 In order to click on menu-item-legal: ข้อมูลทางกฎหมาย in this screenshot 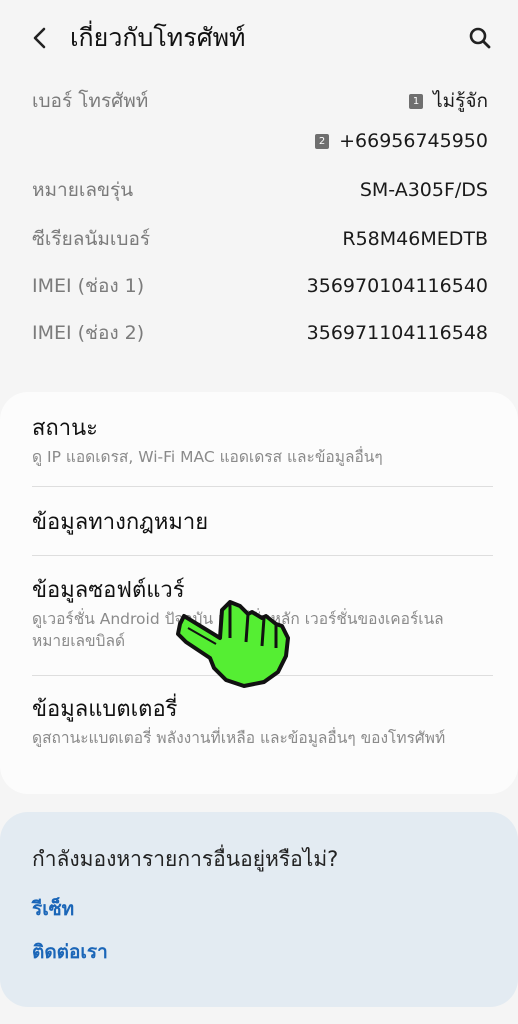, I will do `click(262, 523)`.